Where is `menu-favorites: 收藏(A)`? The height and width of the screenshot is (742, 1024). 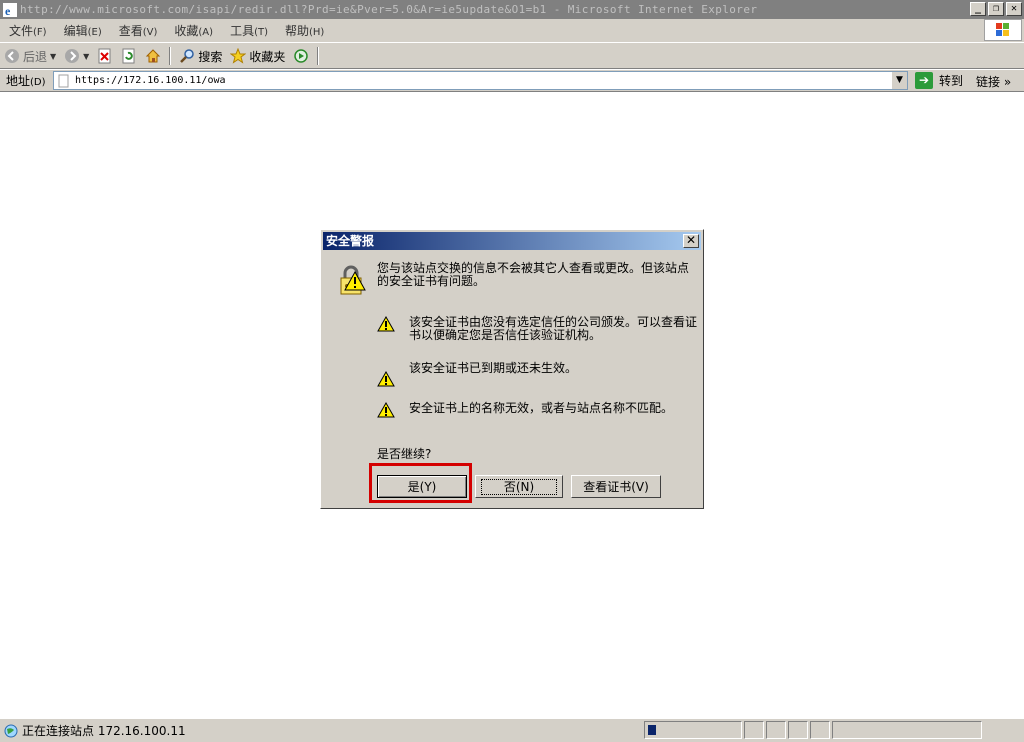 menu-favorites: 收藏(A) is located at coordinates (193, 30).